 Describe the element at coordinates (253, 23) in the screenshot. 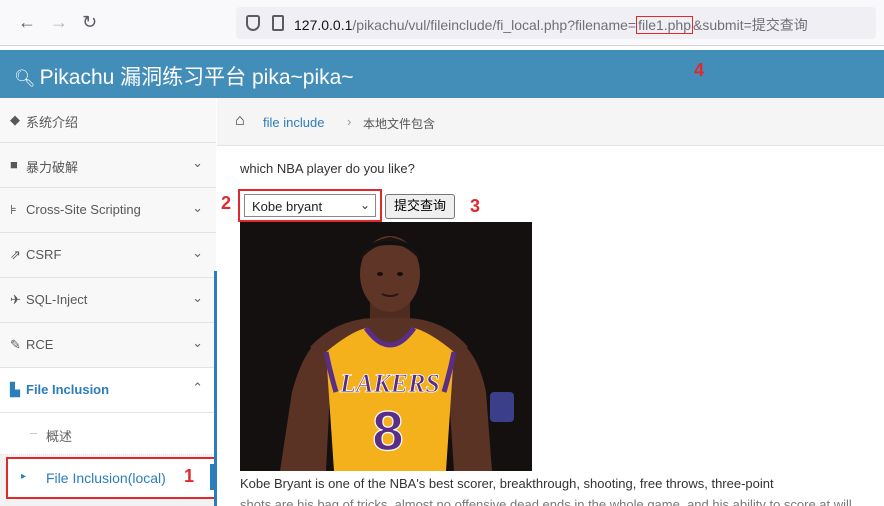

I see `shield-icon` at that location.